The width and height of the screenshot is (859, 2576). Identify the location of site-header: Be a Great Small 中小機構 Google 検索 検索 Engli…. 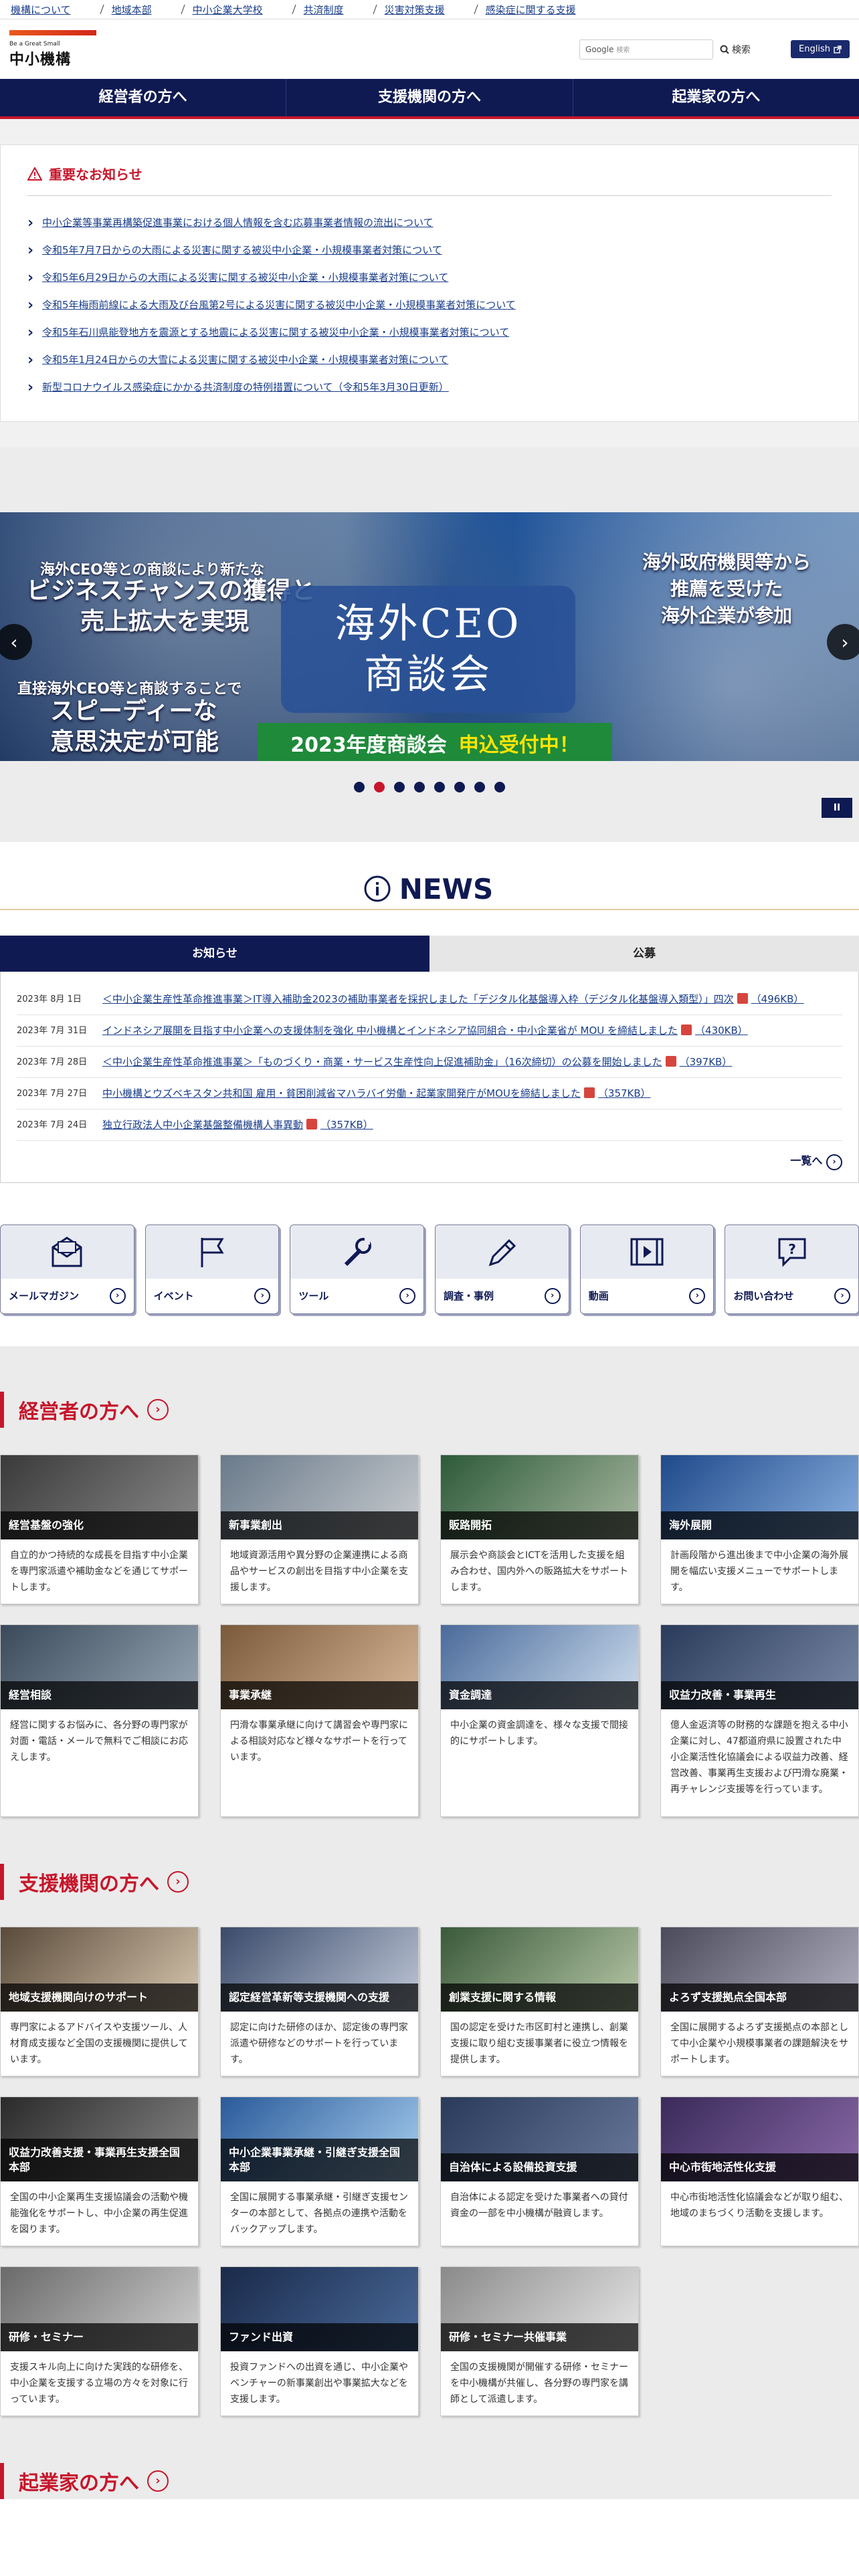
(429, 49).